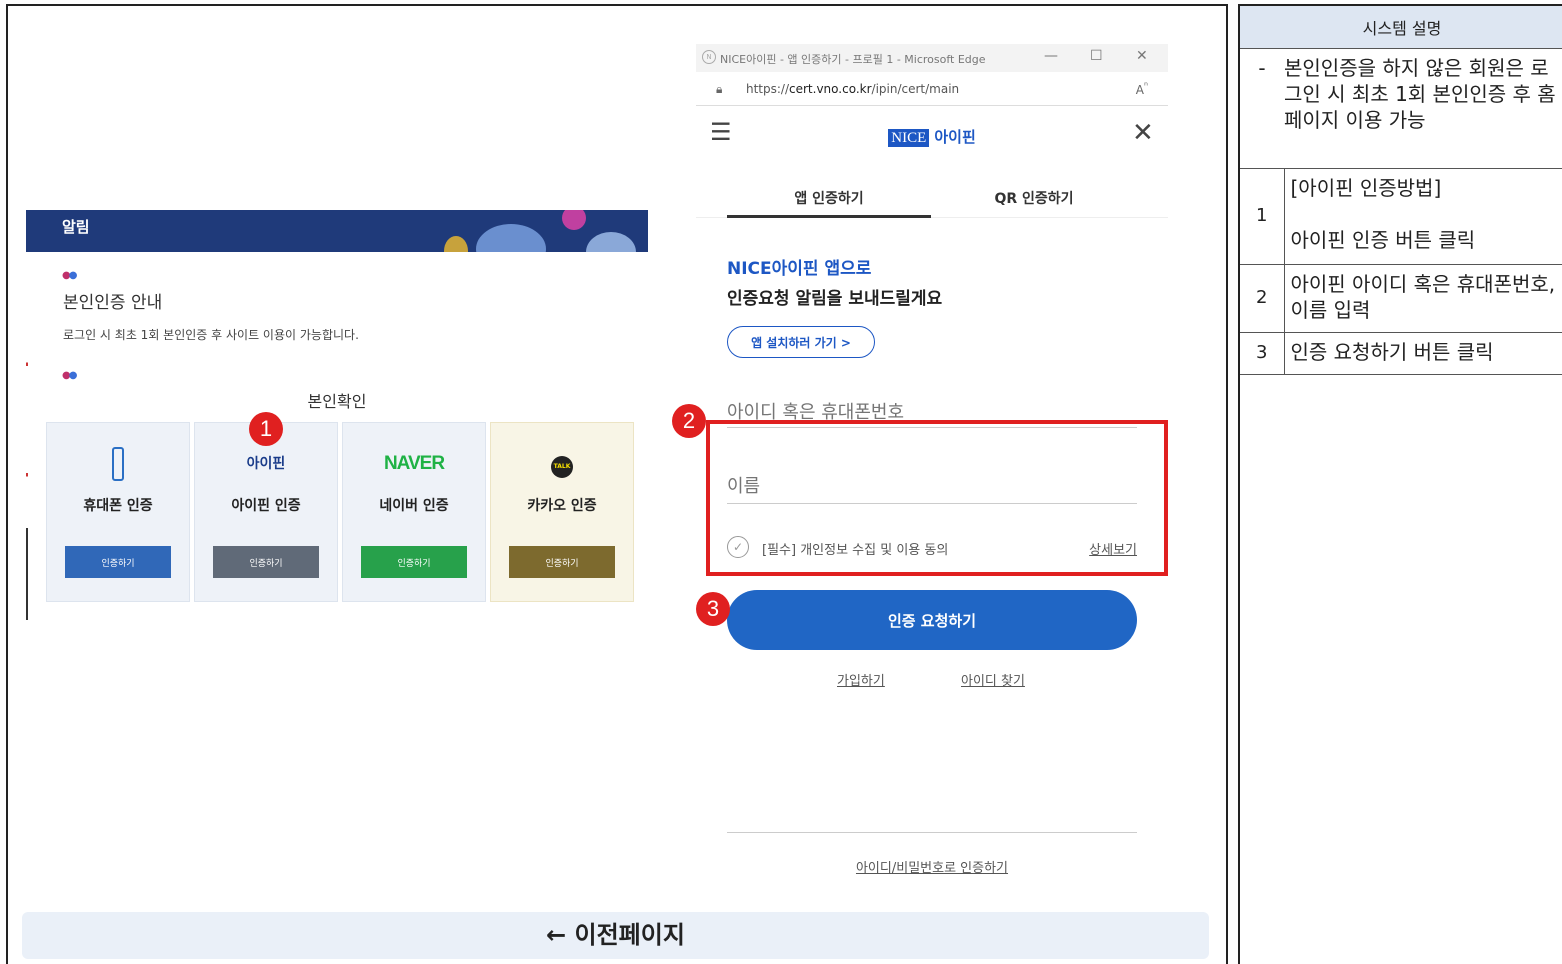  What do you see at coordinates (932, 620) in the screenshot?
I see `request-auth-button: 인증 요청하기` at bounding box center [932, 620].